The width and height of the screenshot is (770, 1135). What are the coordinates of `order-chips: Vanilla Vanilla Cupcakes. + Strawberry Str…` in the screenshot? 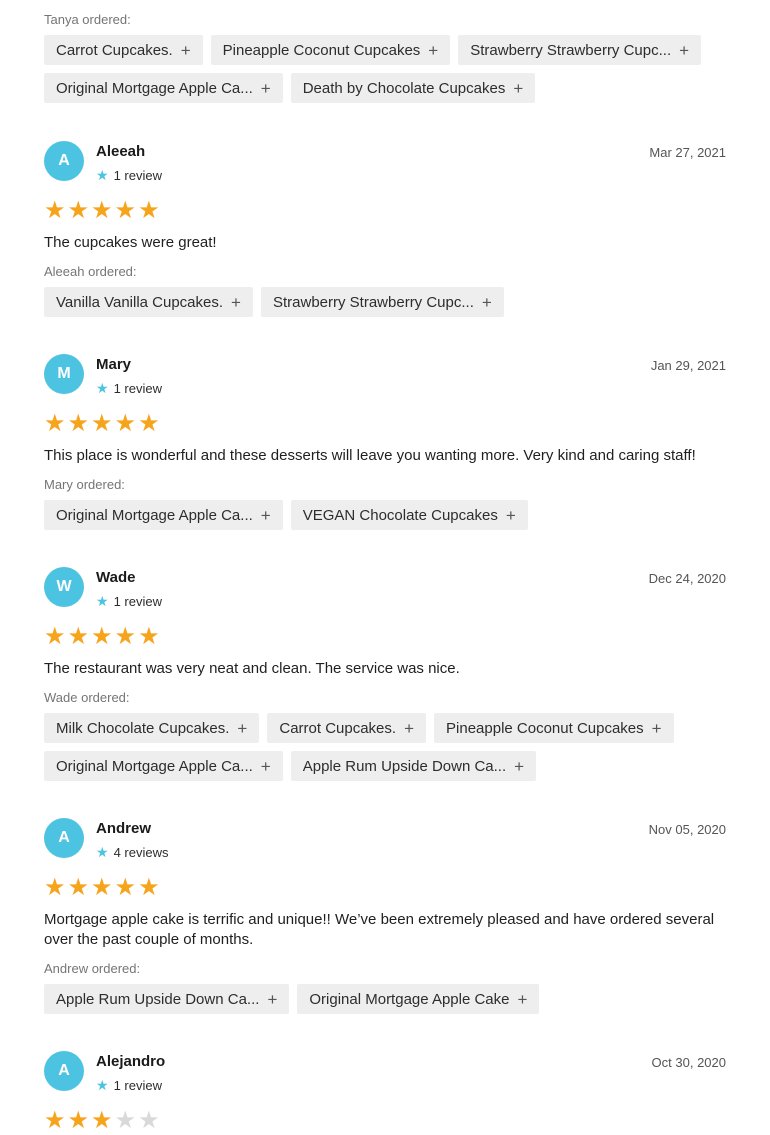 It's located at (385, 302).